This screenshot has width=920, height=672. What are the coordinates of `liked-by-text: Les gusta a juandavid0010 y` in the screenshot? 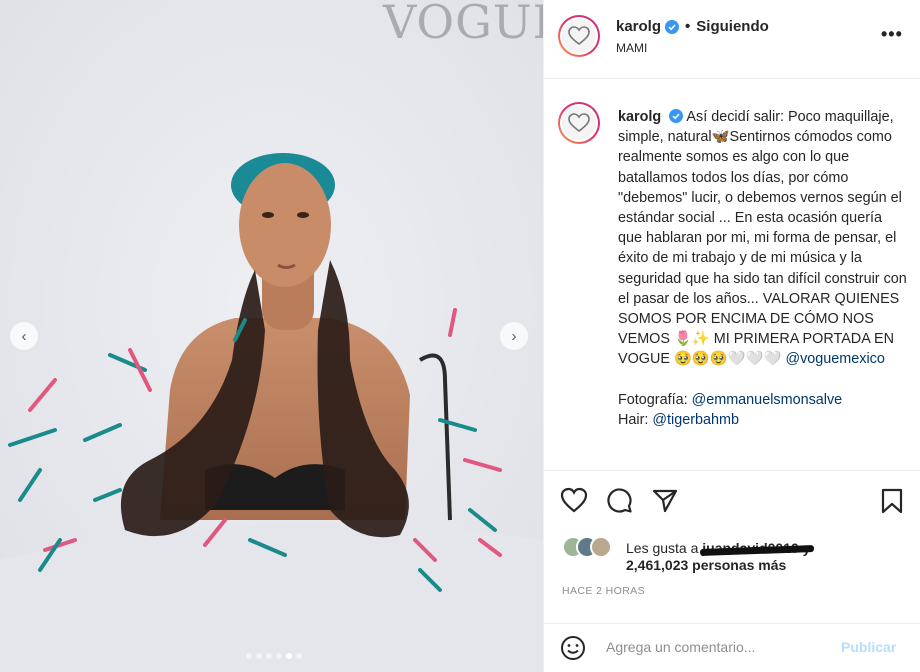 It's located at (718, 548).